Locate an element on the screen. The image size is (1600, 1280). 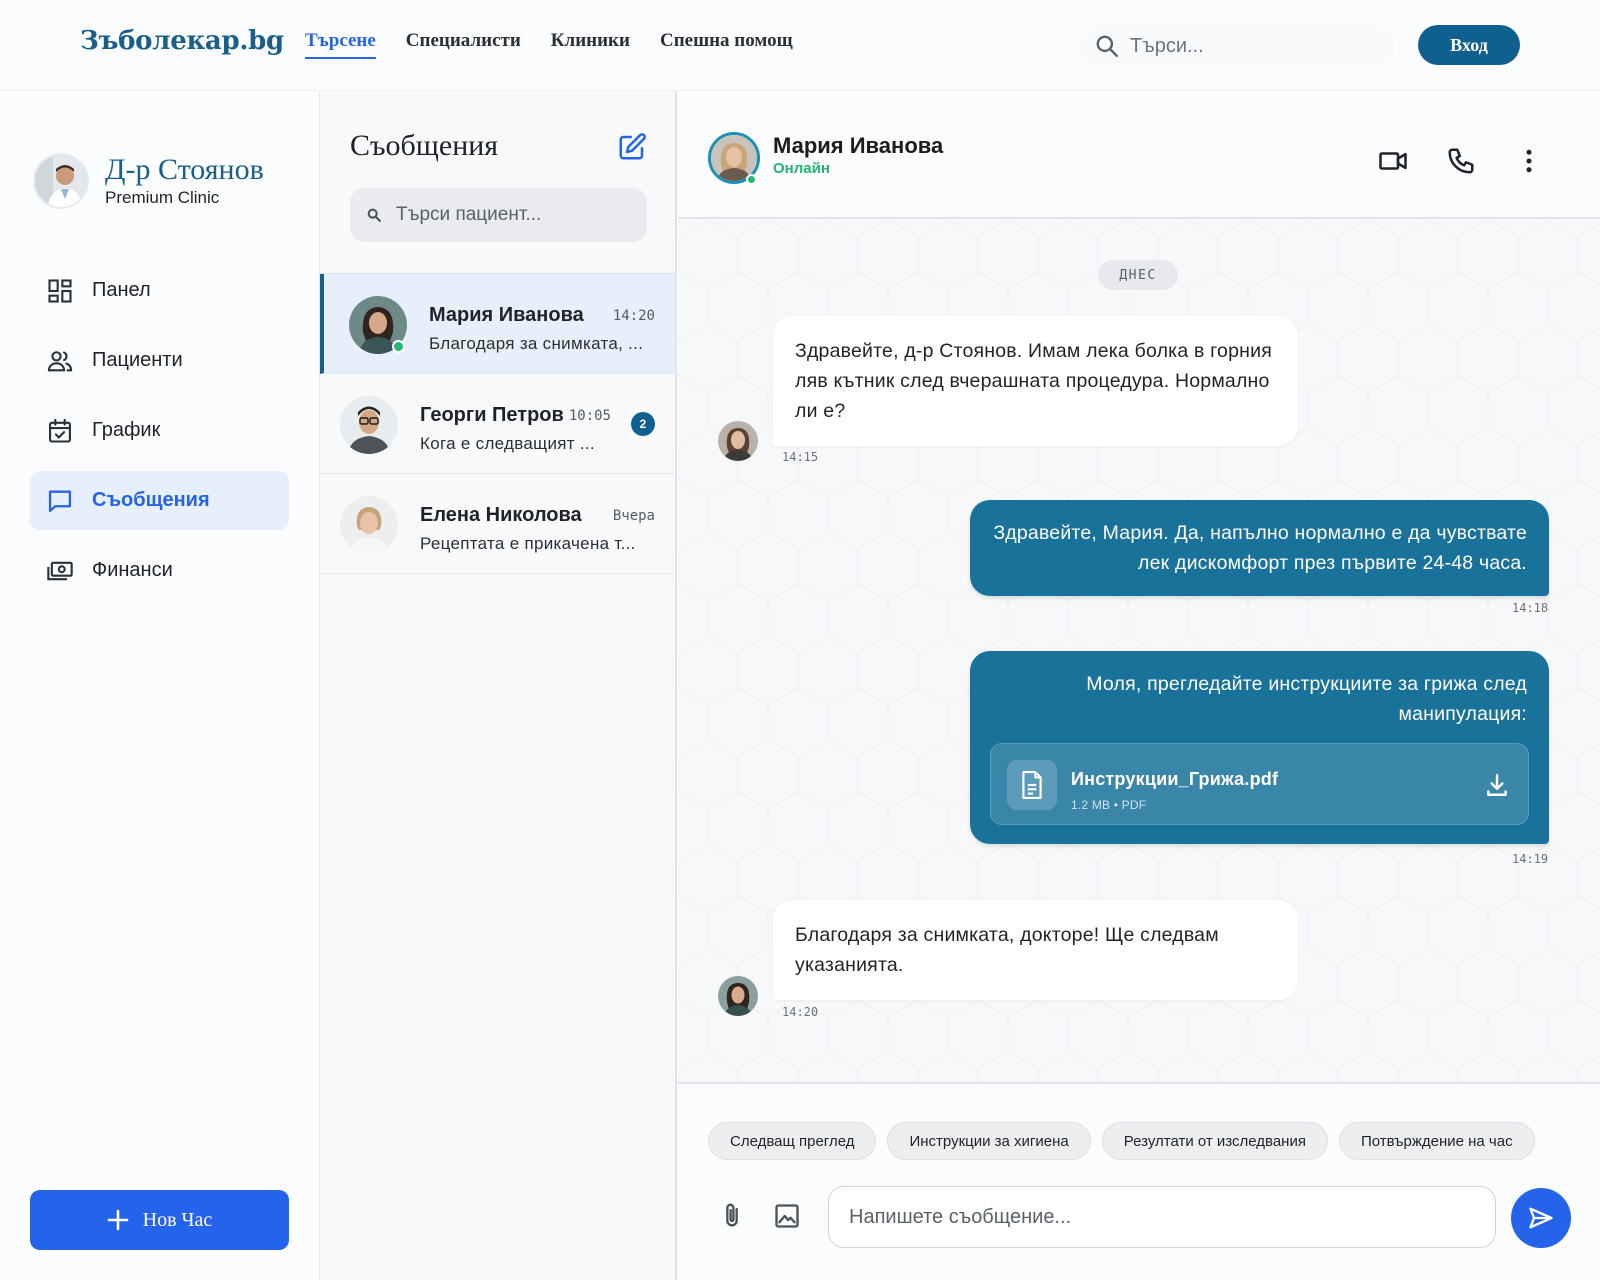
contact-name: Мария Иванова is located at coordinates (858, 145).